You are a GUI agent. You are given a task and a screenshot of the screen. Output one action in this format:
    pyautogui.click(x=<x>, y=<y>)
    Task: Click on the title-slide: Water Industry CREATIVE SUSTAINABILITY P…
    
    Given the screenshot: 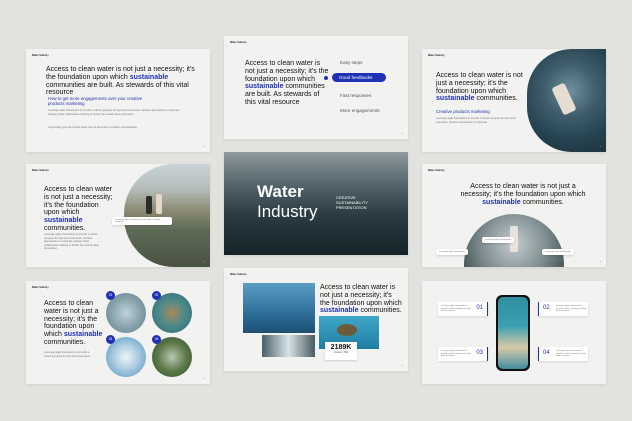 What is the action you would take?
    pyautogui.click(x=316, y=203)
    